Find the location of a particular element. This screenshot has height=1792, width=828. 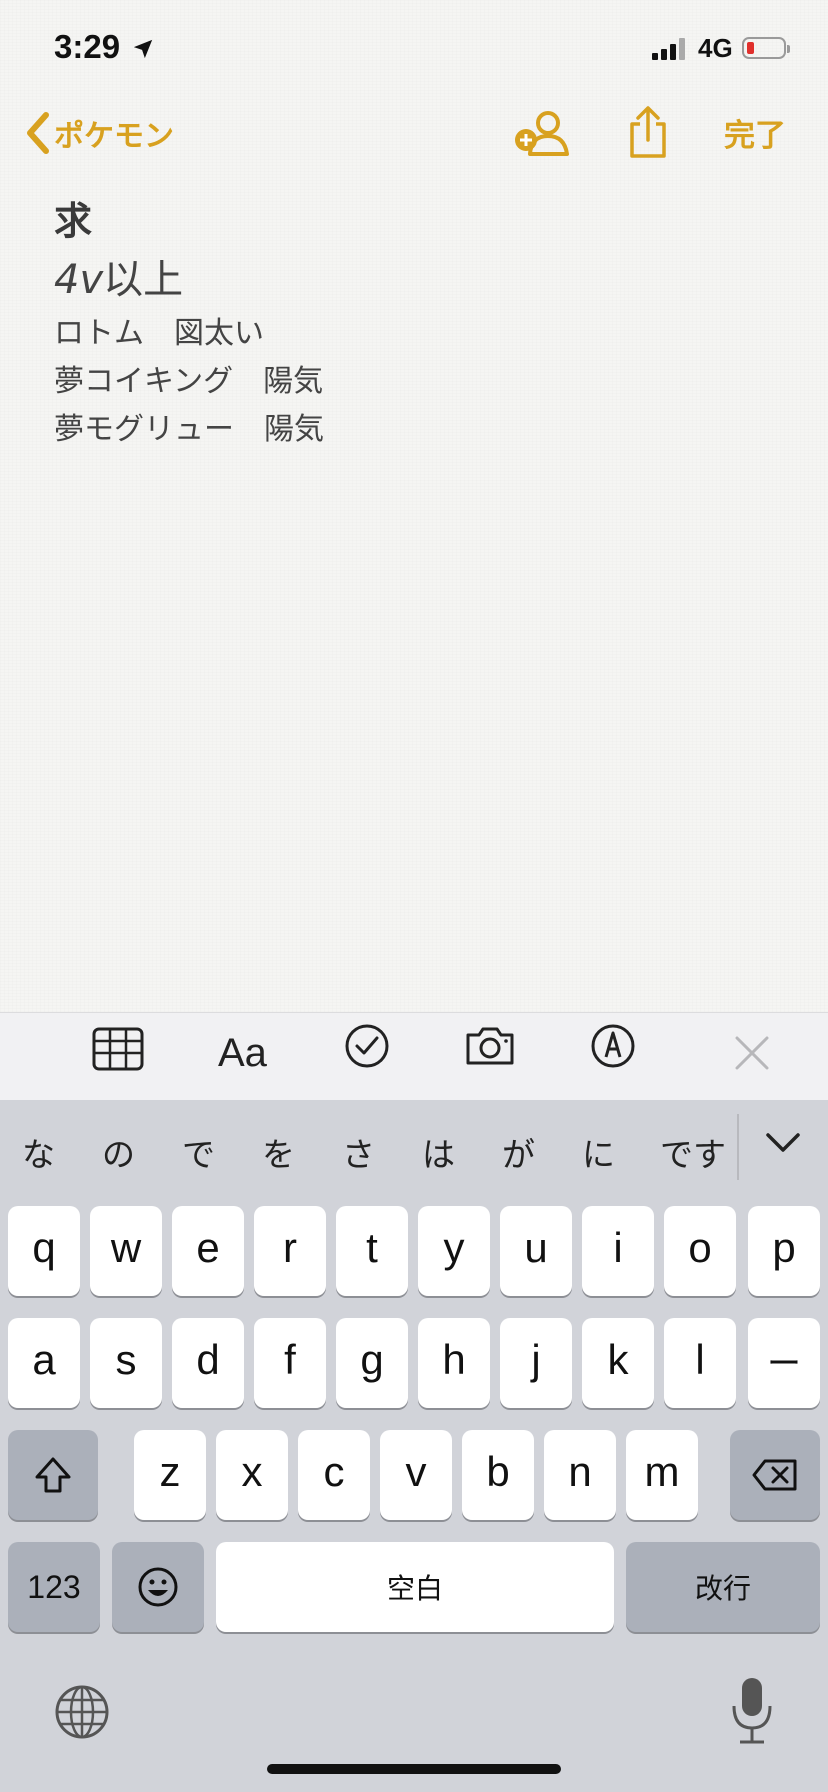

key-u: u is located at coordinates (536, 1251).